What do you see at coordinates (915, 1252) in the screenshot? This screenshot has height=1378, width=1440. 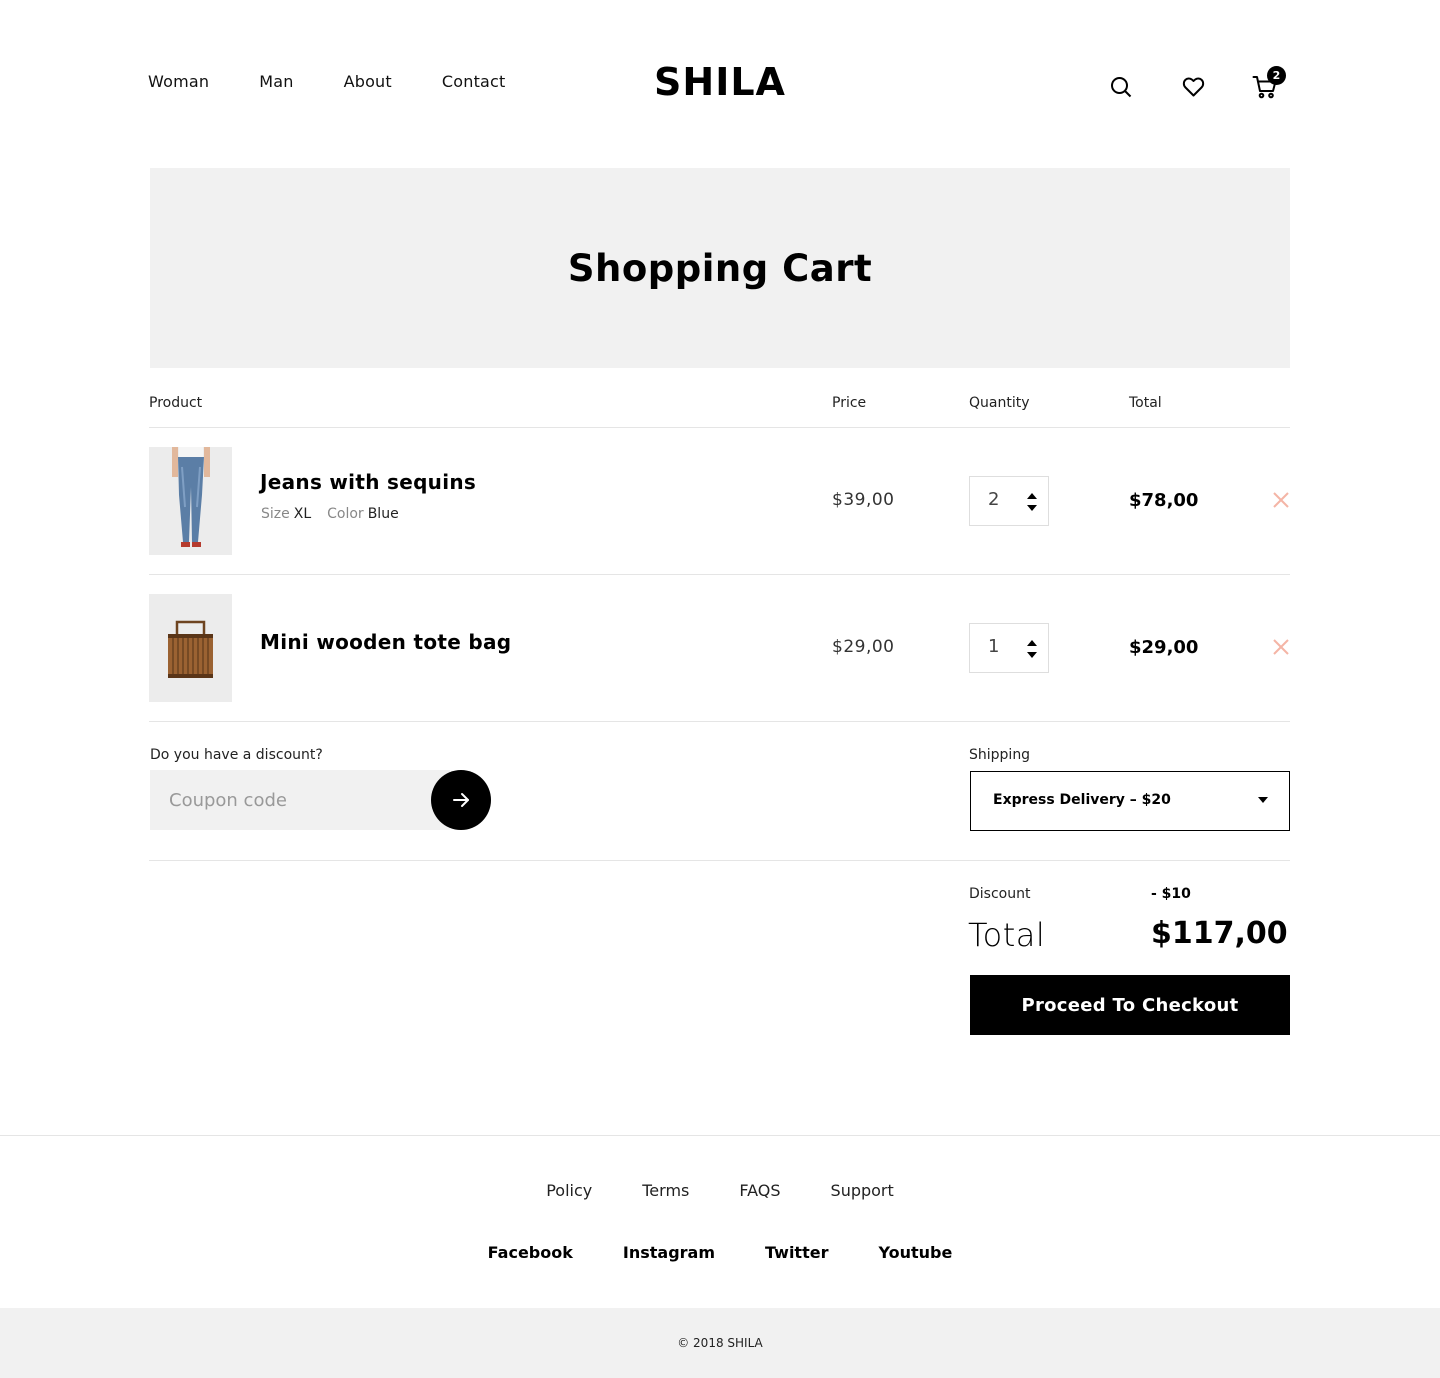 I see `social-link-youtube: Youtube` at bounding box center [915, 1252].